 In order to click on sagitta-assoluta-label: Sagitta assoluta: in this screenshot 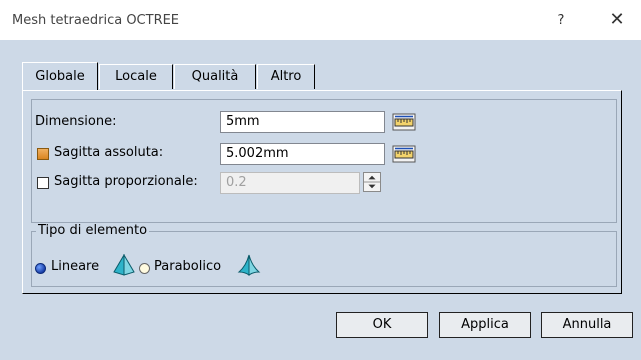, I will do `click(109, 152)`.